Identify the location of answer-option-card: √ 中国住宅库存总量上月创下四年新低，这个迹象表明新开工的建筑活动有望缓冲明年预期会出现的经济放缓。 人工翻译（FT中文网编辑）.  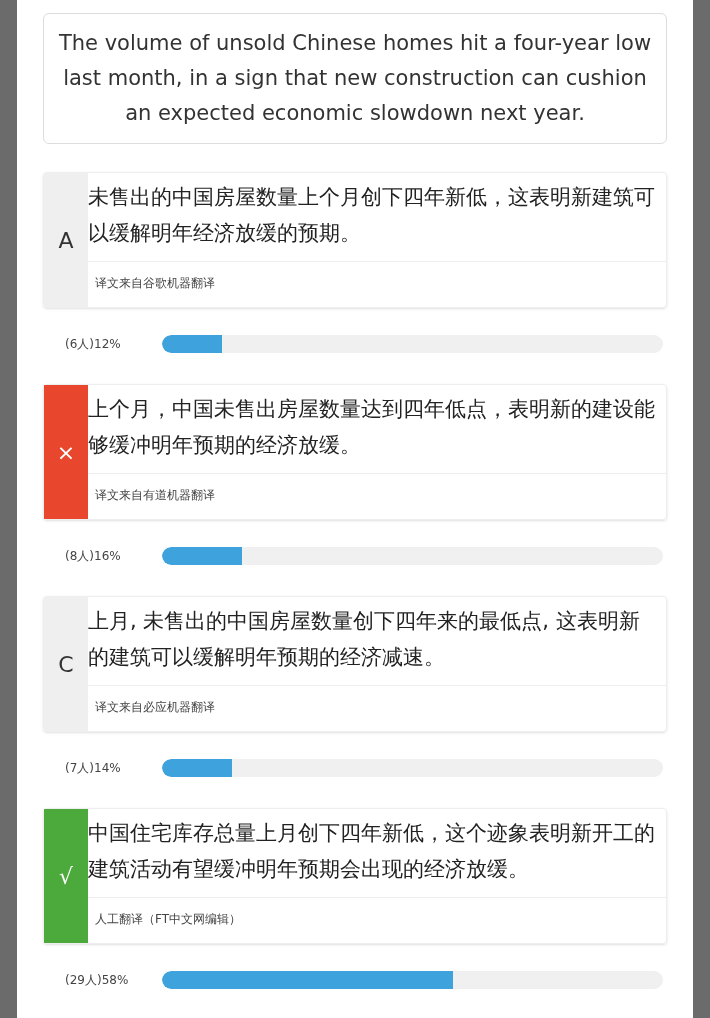
(355, 876).